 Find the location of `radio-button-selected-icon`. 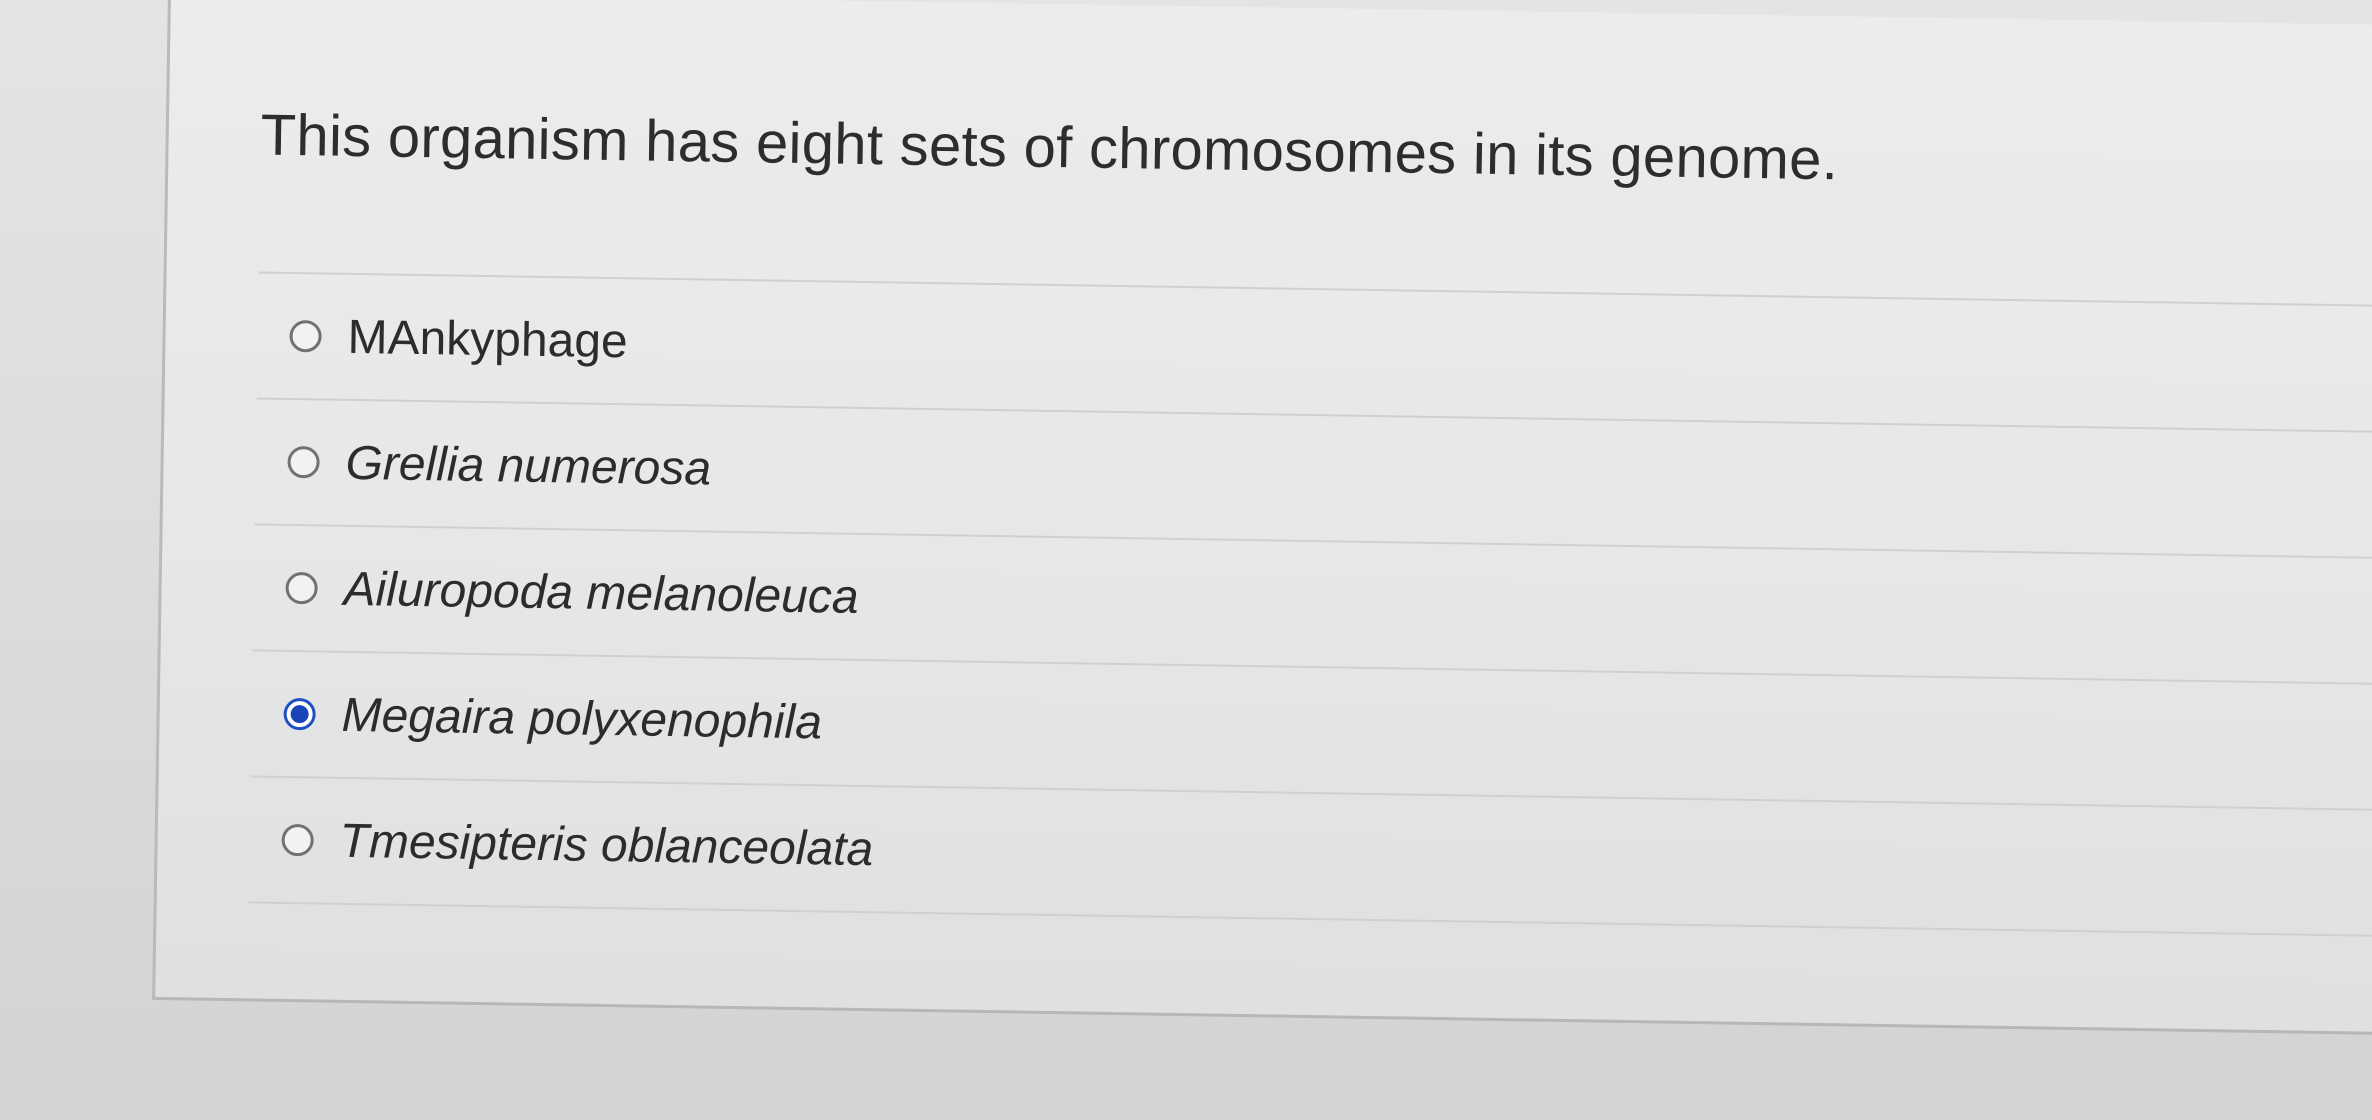

radio-button-selected-icon is located at coordinates (299, 714).